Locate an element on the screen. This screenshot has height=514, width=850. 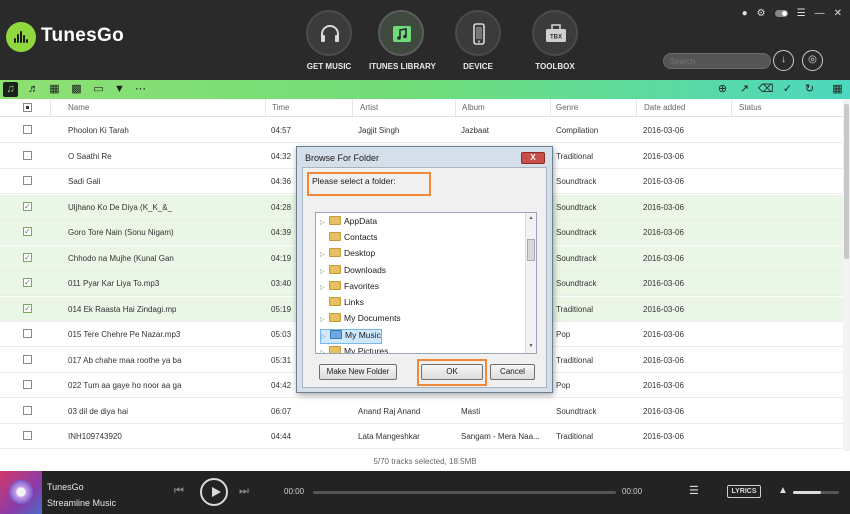
folder-tree-item: Links is located at coordinates (342, 304).